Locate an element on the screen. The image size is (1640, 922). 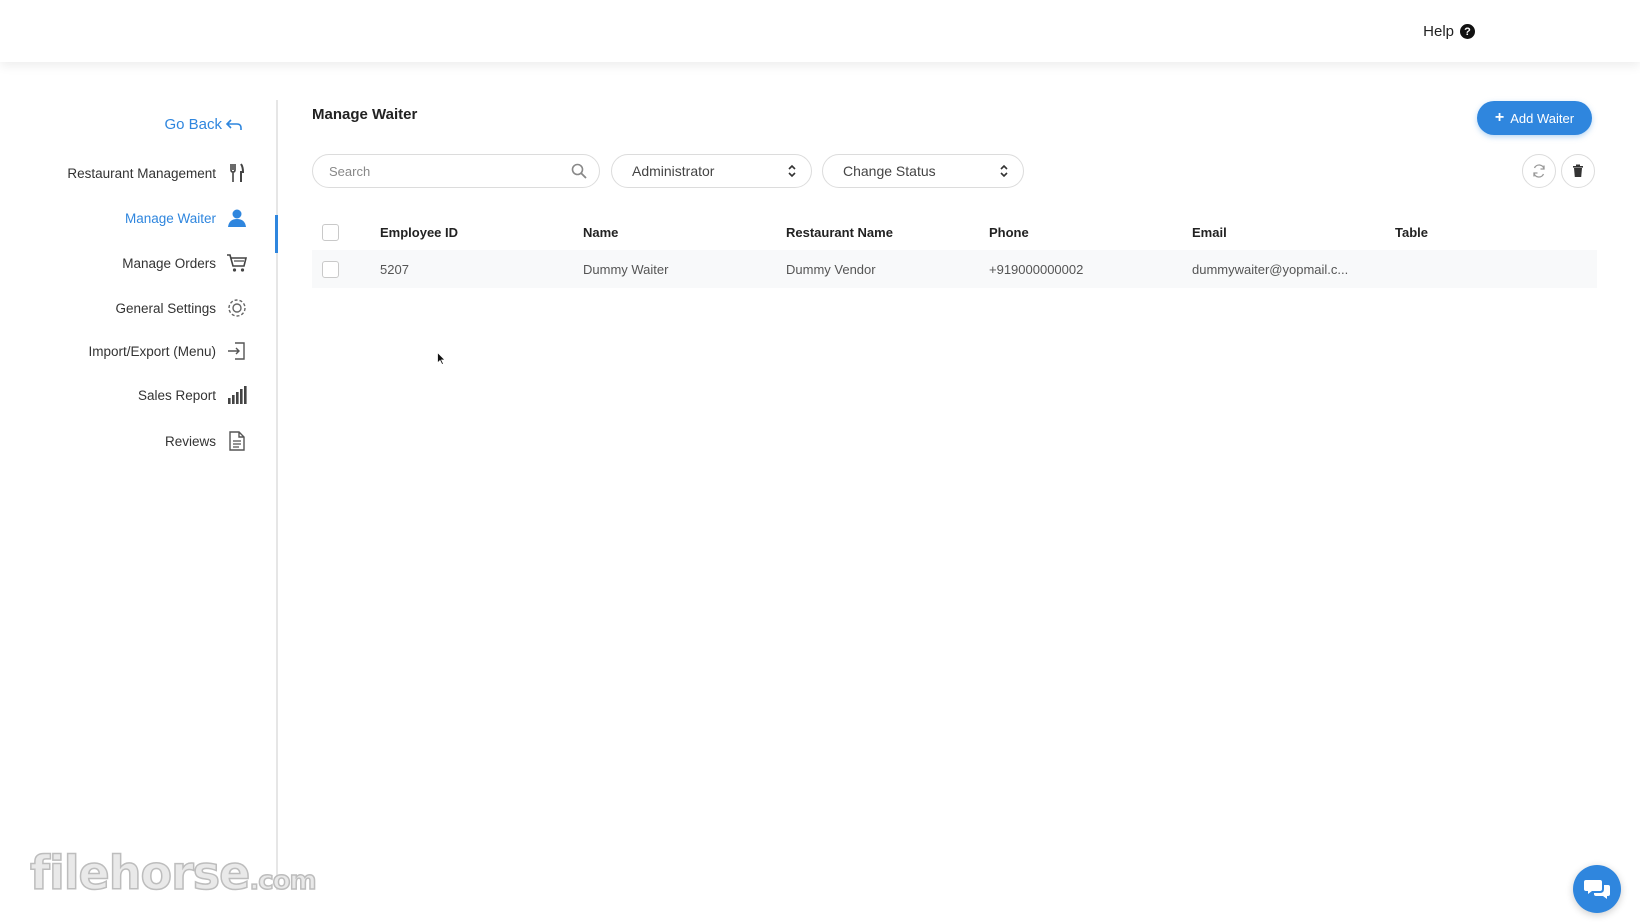
role-select: Administrator is located at coordinates (711, 171).